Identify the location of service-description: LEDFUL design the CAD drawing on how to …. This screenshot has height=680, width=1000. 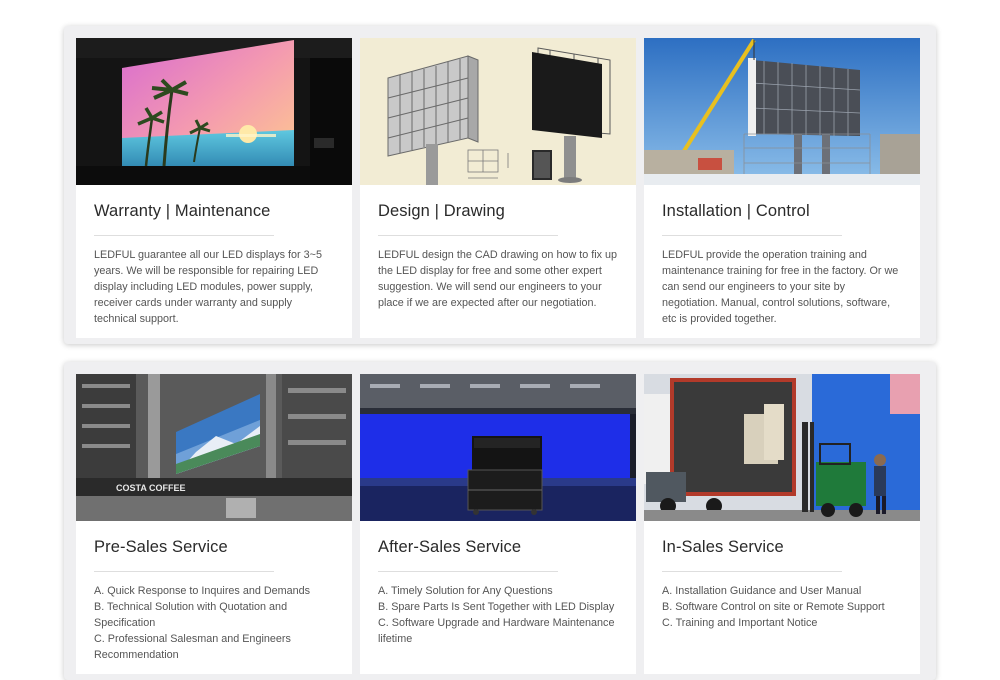
(498, 279).